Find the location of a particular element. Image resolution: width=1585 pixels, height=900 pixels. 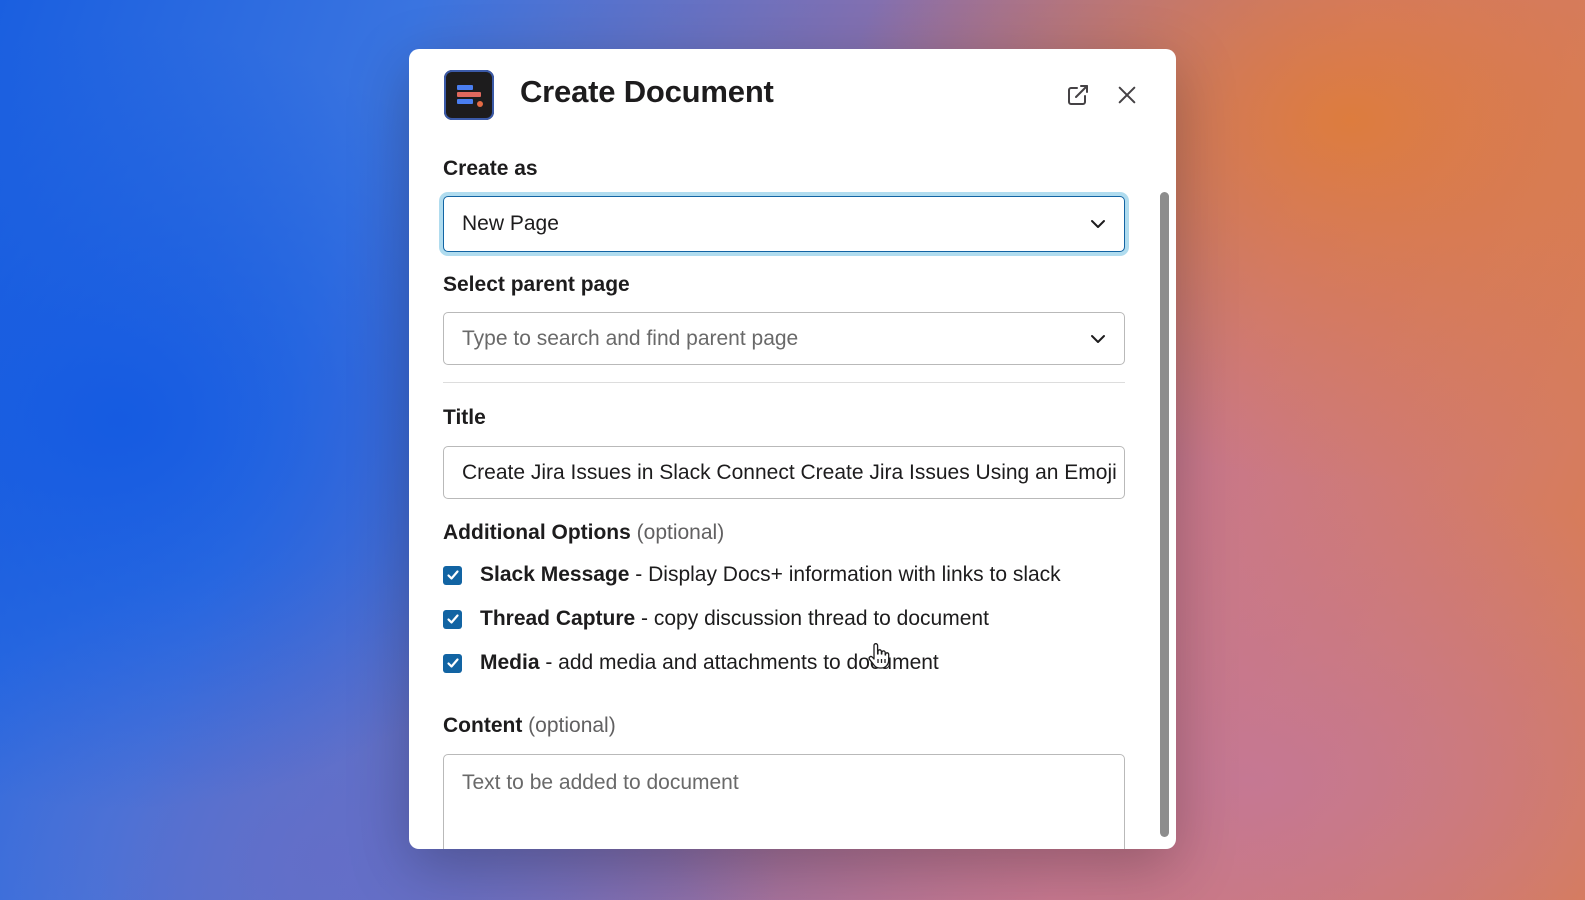

create-as-value: New Page is located at coordinates (510, 223).